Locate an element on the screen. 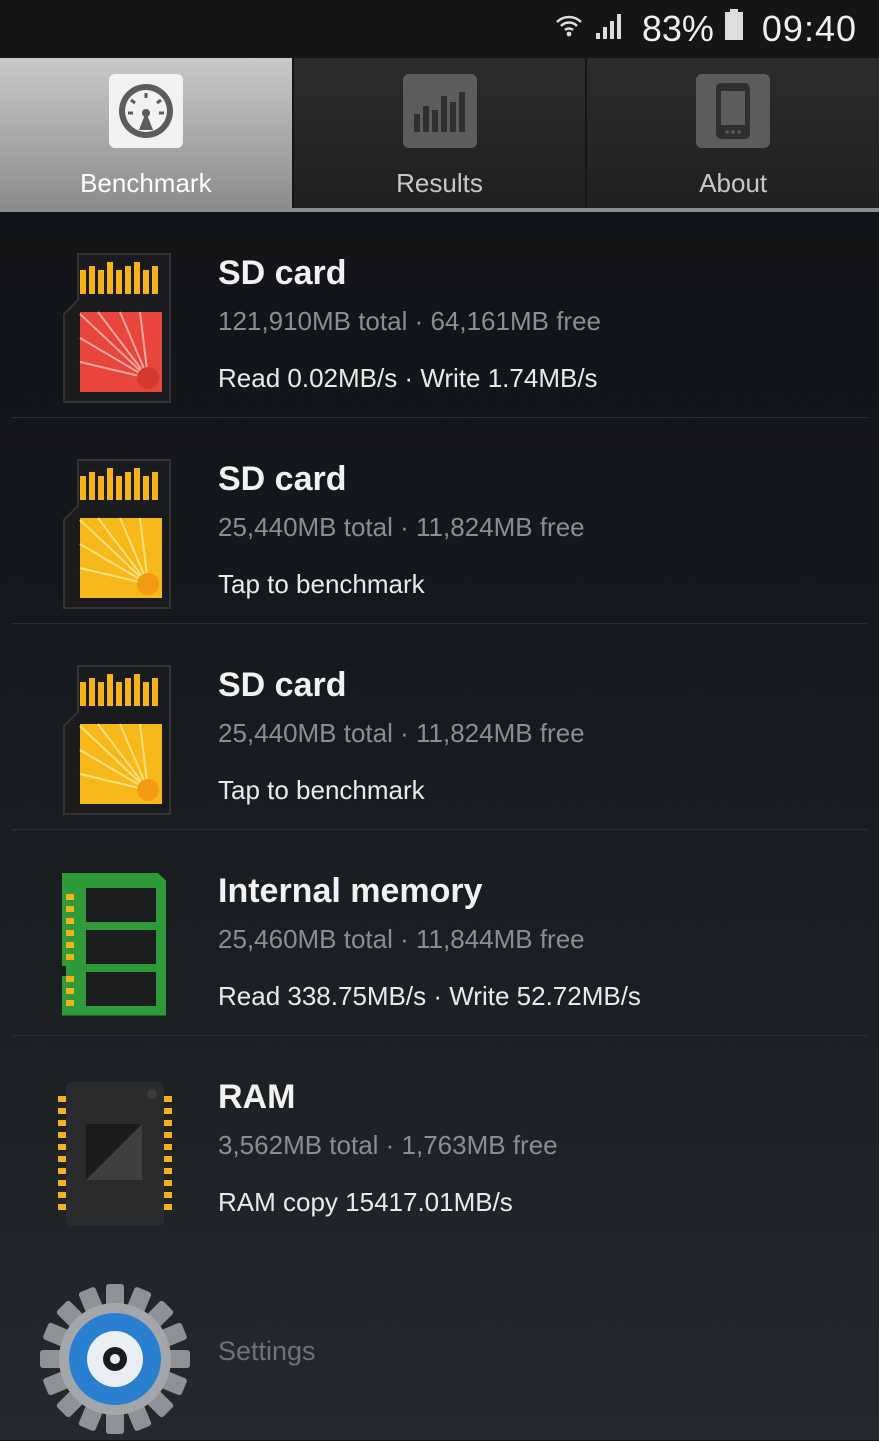  tab-results: Results is located at coordinates (441, 133).